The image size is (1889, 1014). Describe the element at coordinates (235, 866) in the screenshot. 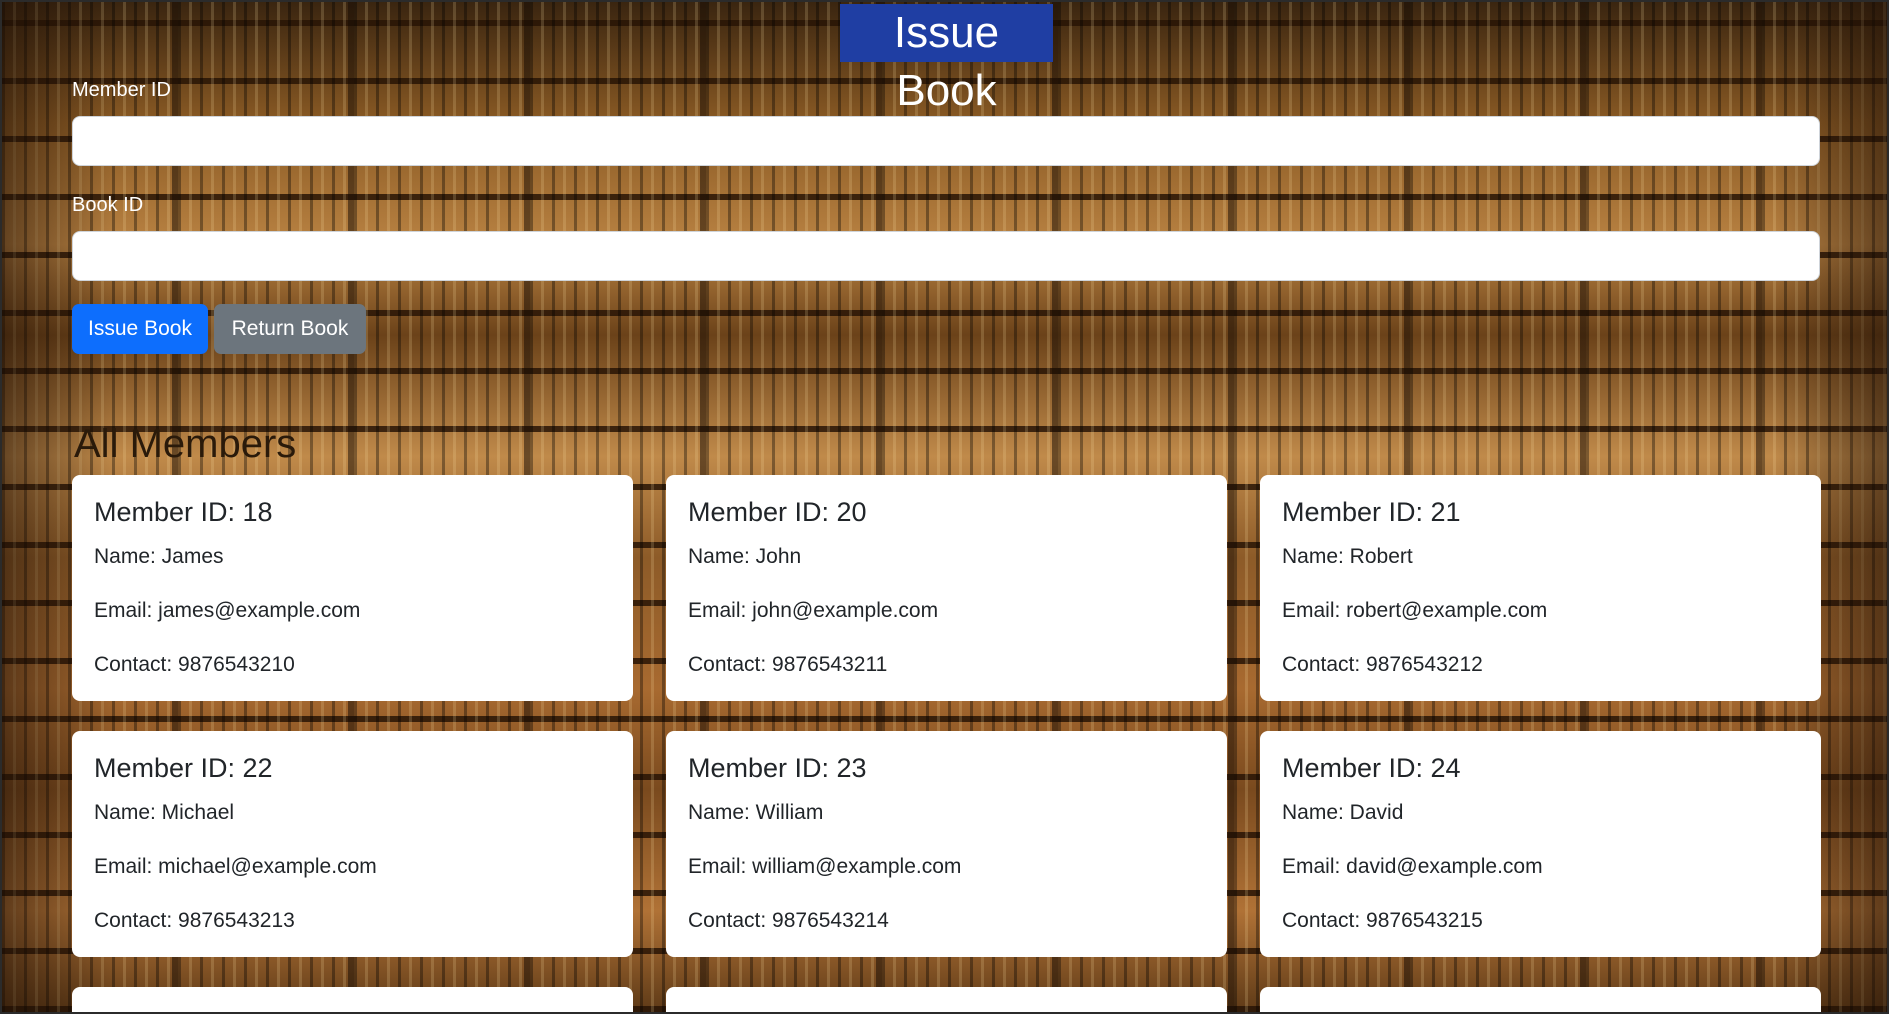

I see `member-card-email: Email: michael@example.com` at that location.